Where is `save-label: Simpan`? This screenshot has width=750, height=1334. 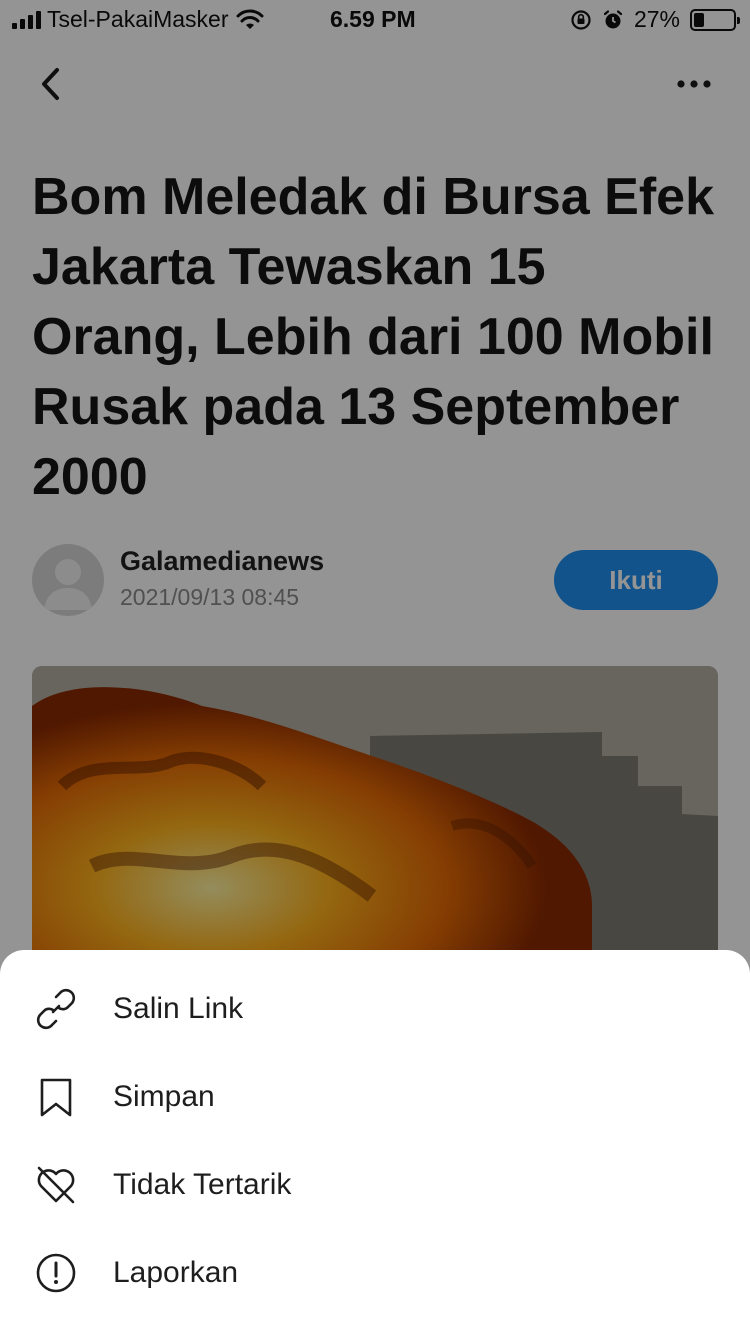 save-label: Simpan is located at coordinates (164, 1096).